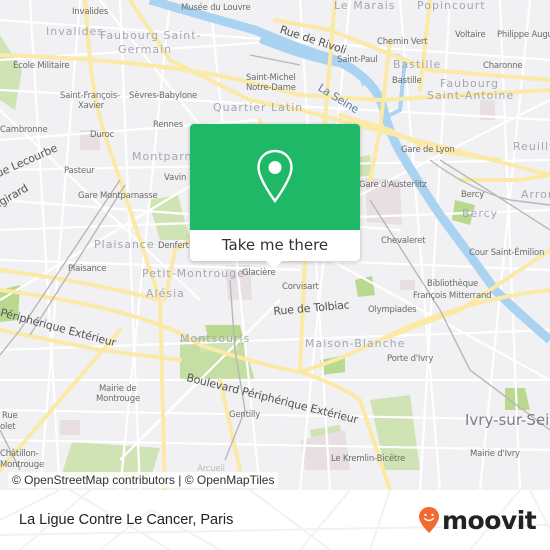 Image resolution: width=550 pixels, height=550 pixels. I want to click on label-maison-blanche: Maison-Blanche, so click(355, 343).